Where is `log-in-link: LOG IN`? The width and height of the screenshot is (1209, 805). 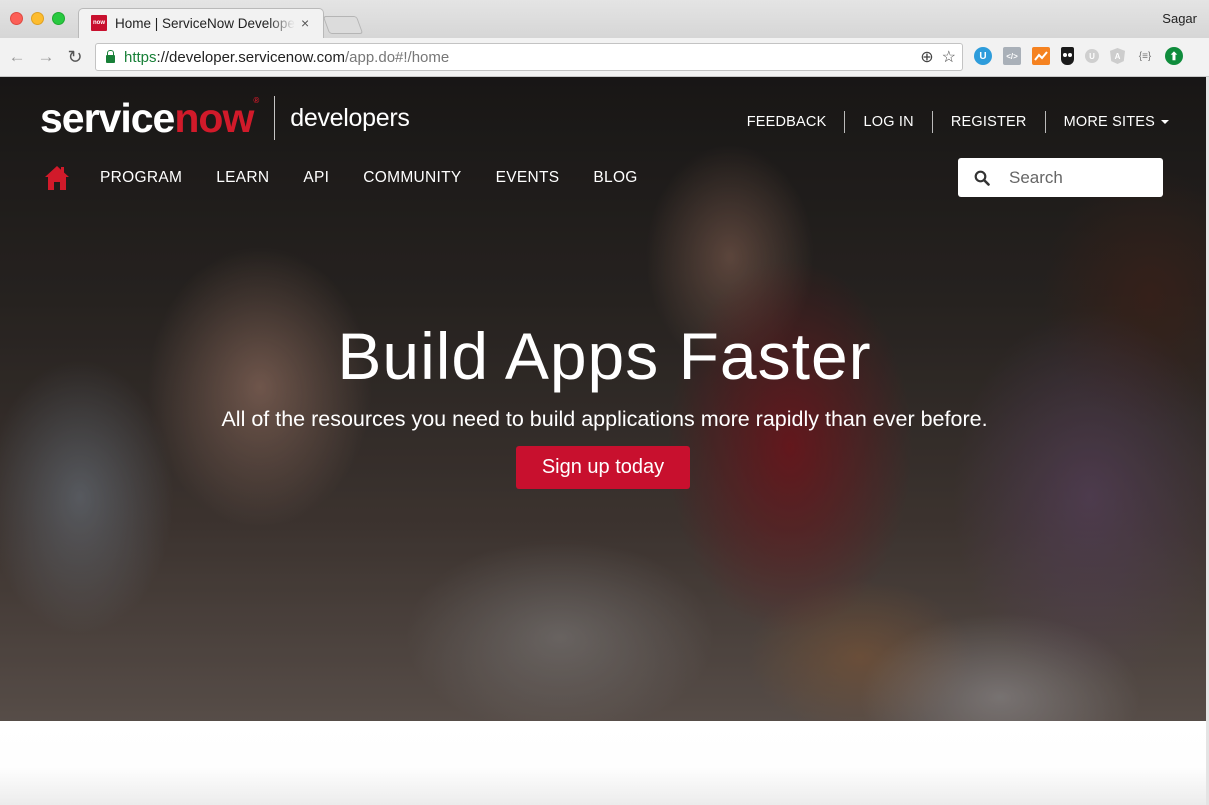 log-in-link: LOG IN is located at coordinates (888, 122).